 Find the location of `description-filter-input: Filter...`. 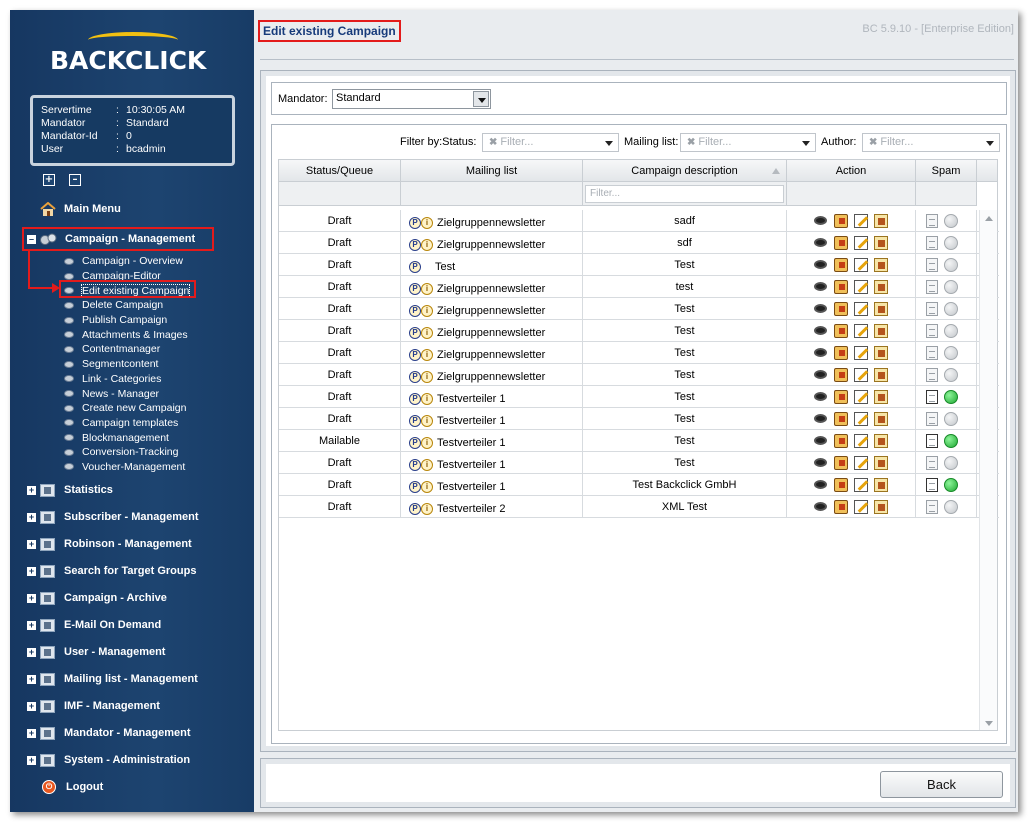

description-filter-input: Filter... is located at coordinates (684, 194).